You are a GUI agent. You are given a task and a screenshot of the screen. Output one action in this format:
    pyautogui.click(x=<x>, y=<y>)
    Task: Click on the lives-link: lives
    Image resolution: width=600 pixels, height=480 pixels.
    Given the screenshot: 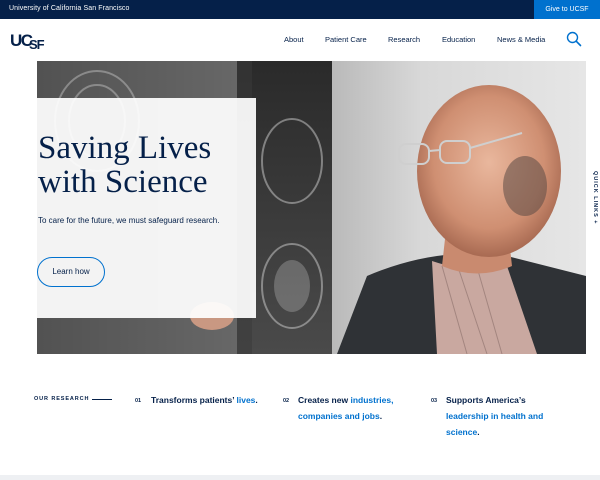 What is the action you would take?
    pyautogui.click(x=246, y=400)
    